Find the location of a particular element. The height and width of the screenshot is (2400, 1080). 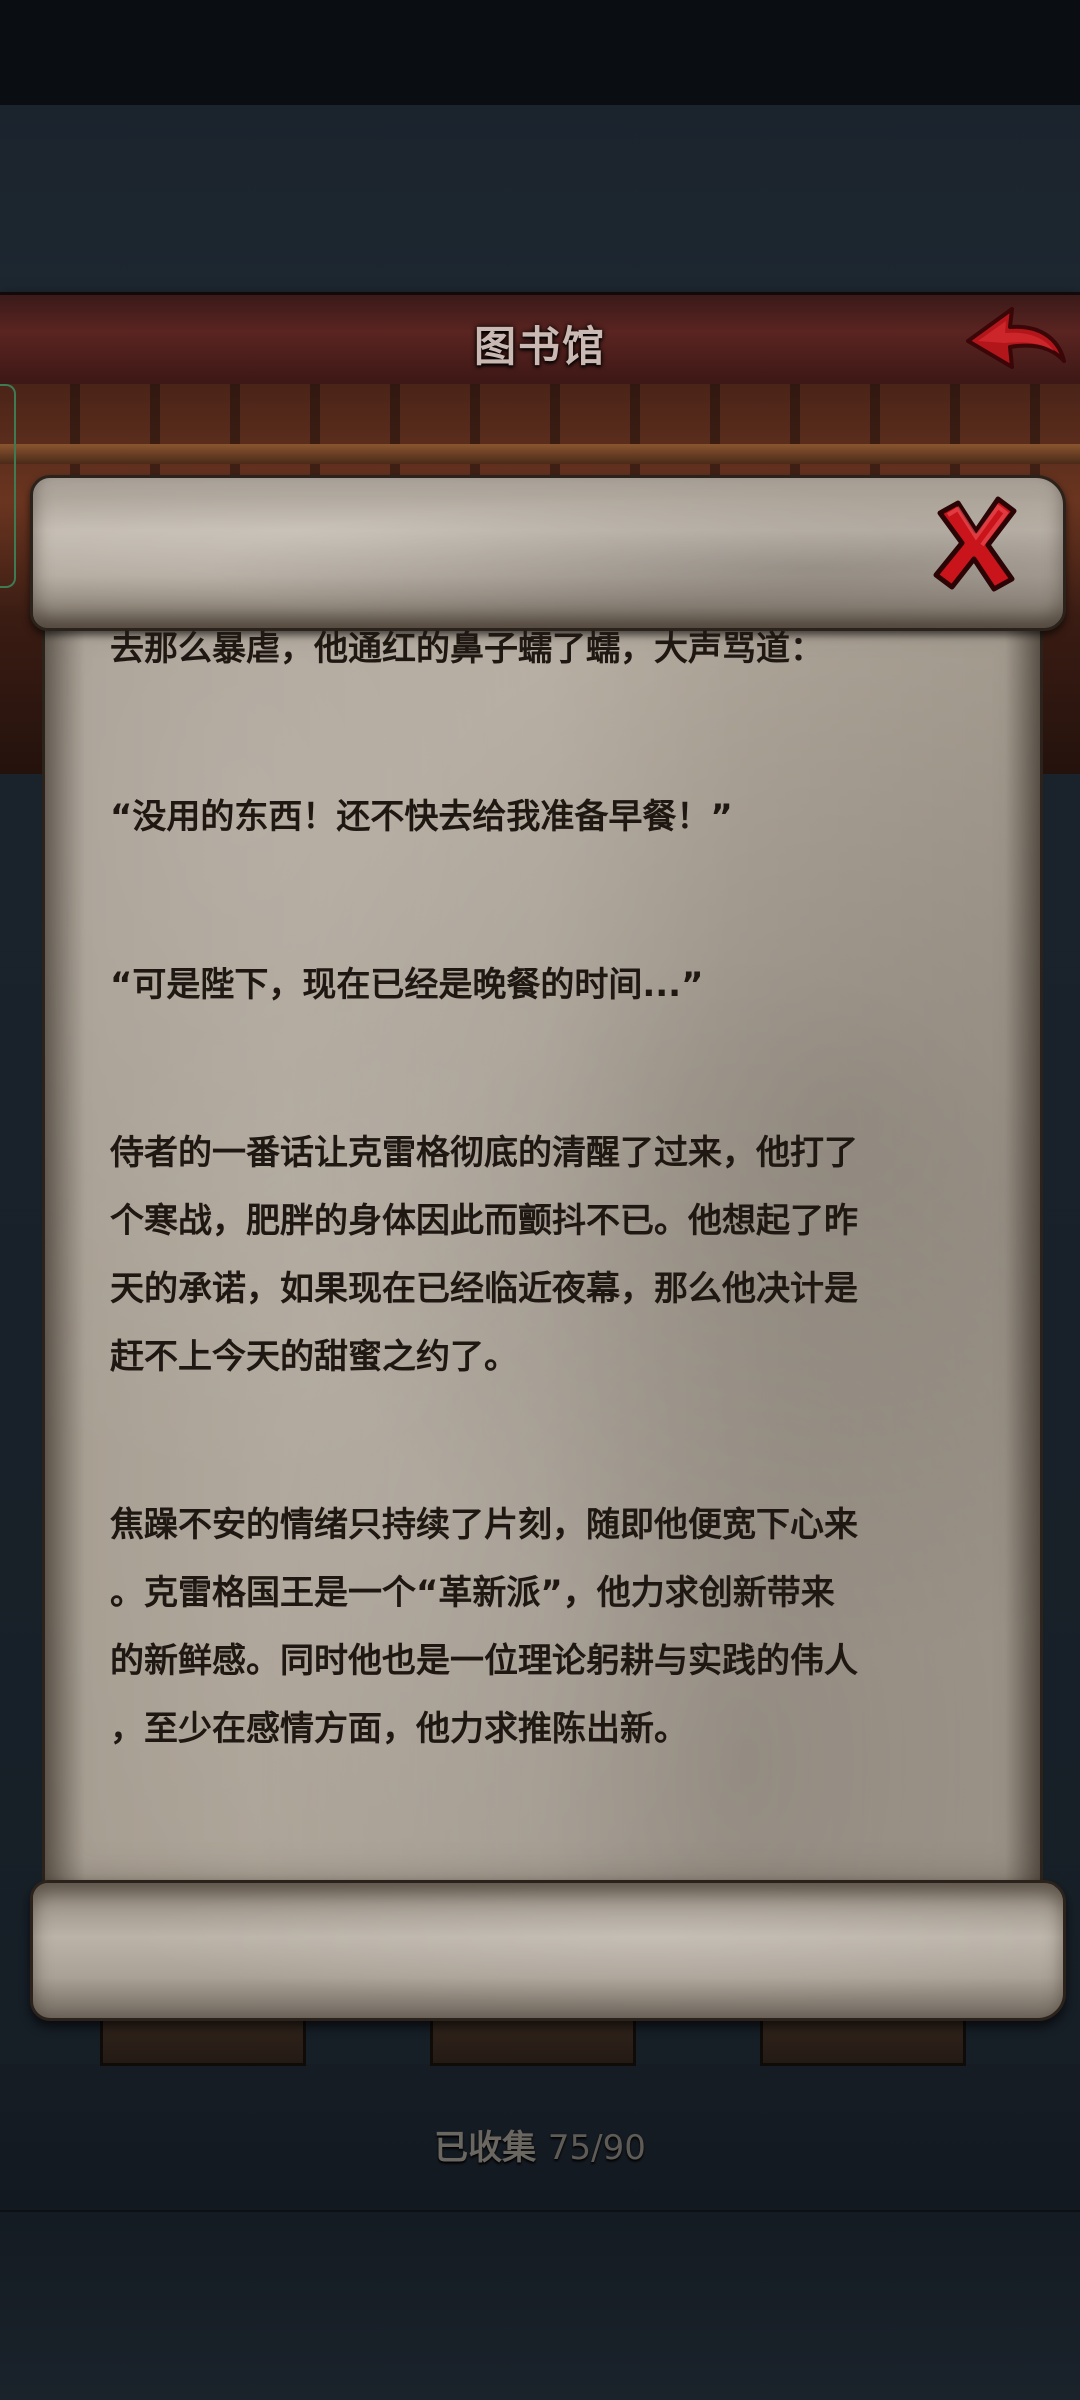

story-line: 。克雷格国王是一个“革新派”，他力求创新带来 is located at coordinates (472, 1593).